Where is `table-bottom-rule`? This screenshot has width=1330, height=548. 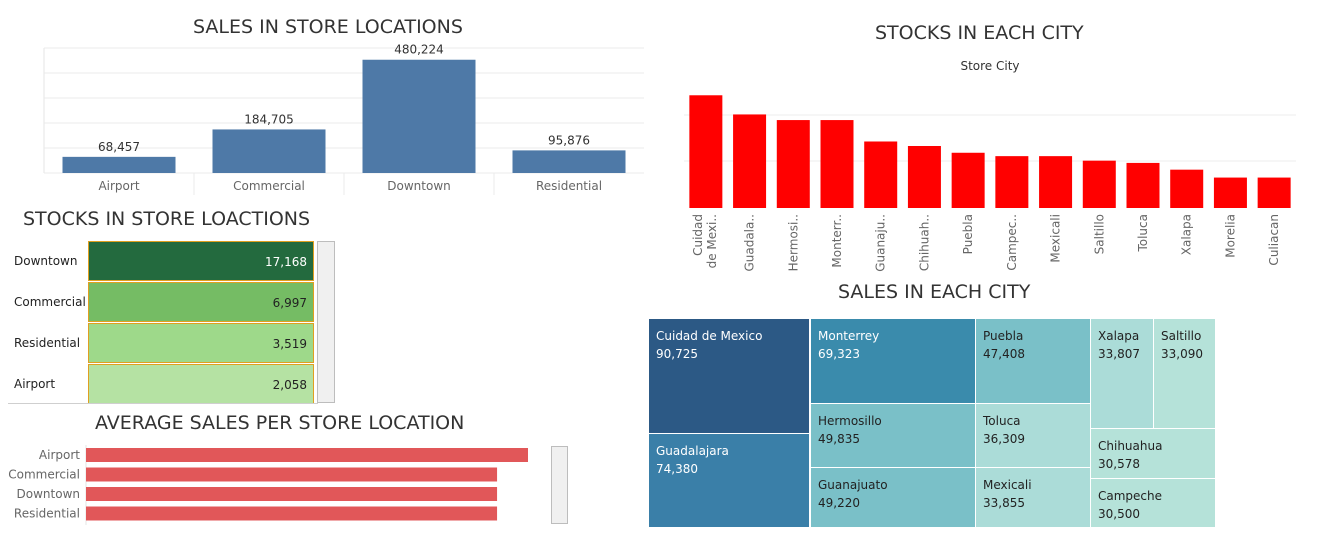
table-bottom-rule is located at coordinates (163, 403).